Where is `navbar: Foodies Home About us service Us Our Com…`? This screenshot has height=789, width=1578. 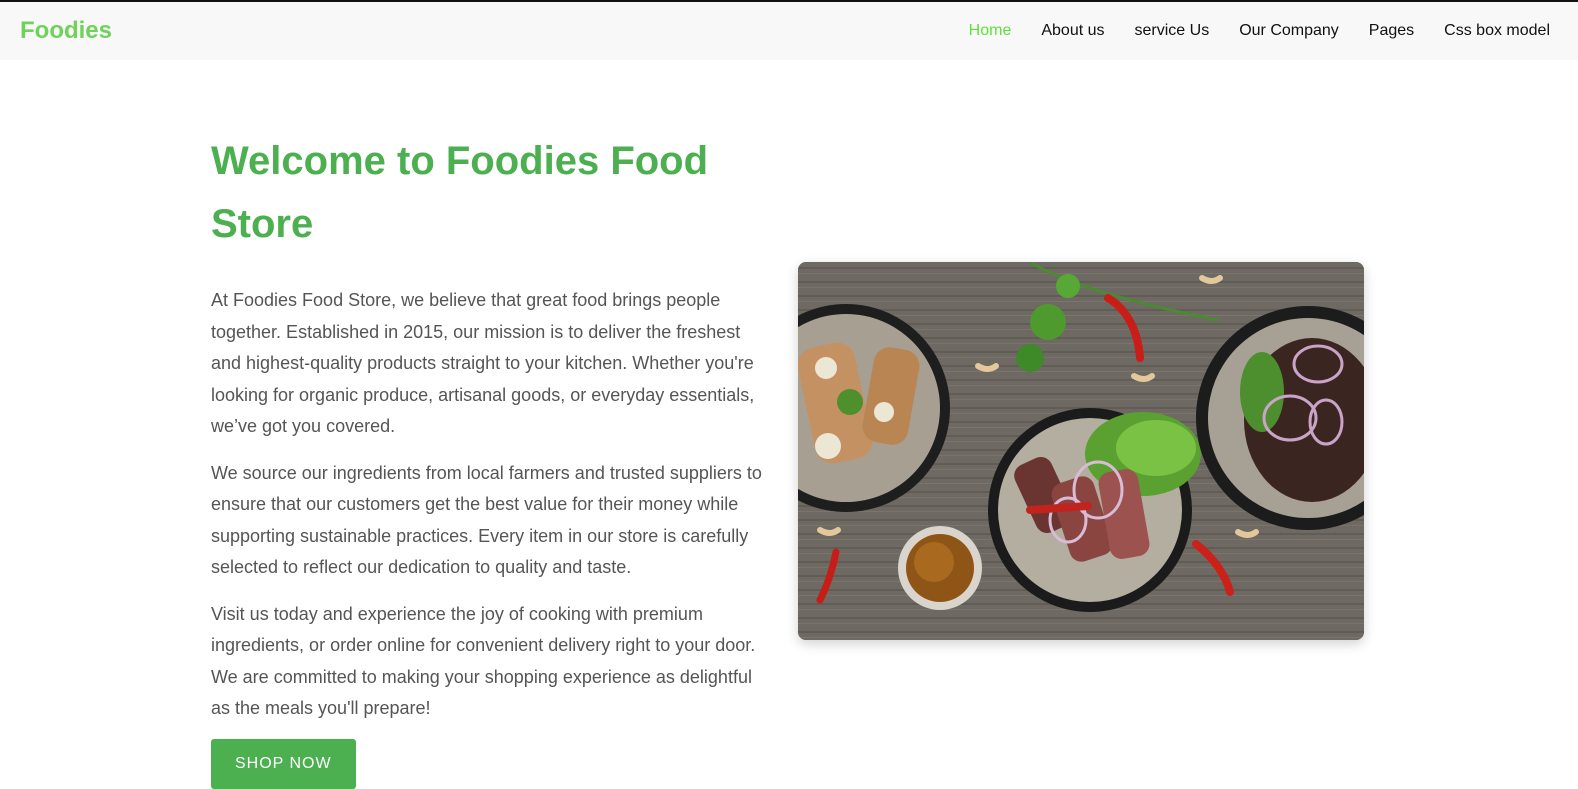 navbar: Foodies Home About us service Us Our Com… is located at coordinates (789, 31).